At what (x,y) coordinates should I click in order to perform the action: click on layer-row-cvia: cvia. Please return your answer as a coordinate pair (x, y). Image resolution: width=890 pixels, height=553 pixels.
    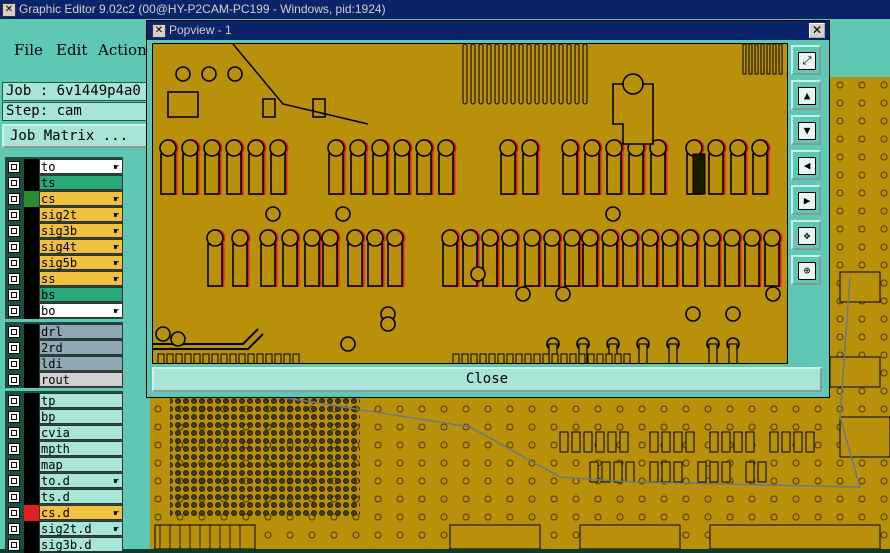
    Looking at the image, I should click on (64, 433).